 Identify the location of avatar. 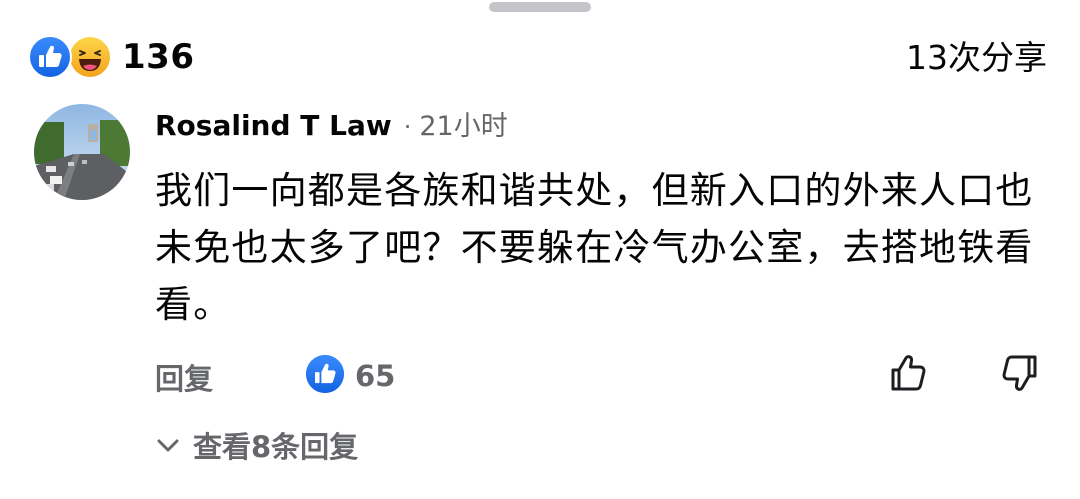
(82, 152).